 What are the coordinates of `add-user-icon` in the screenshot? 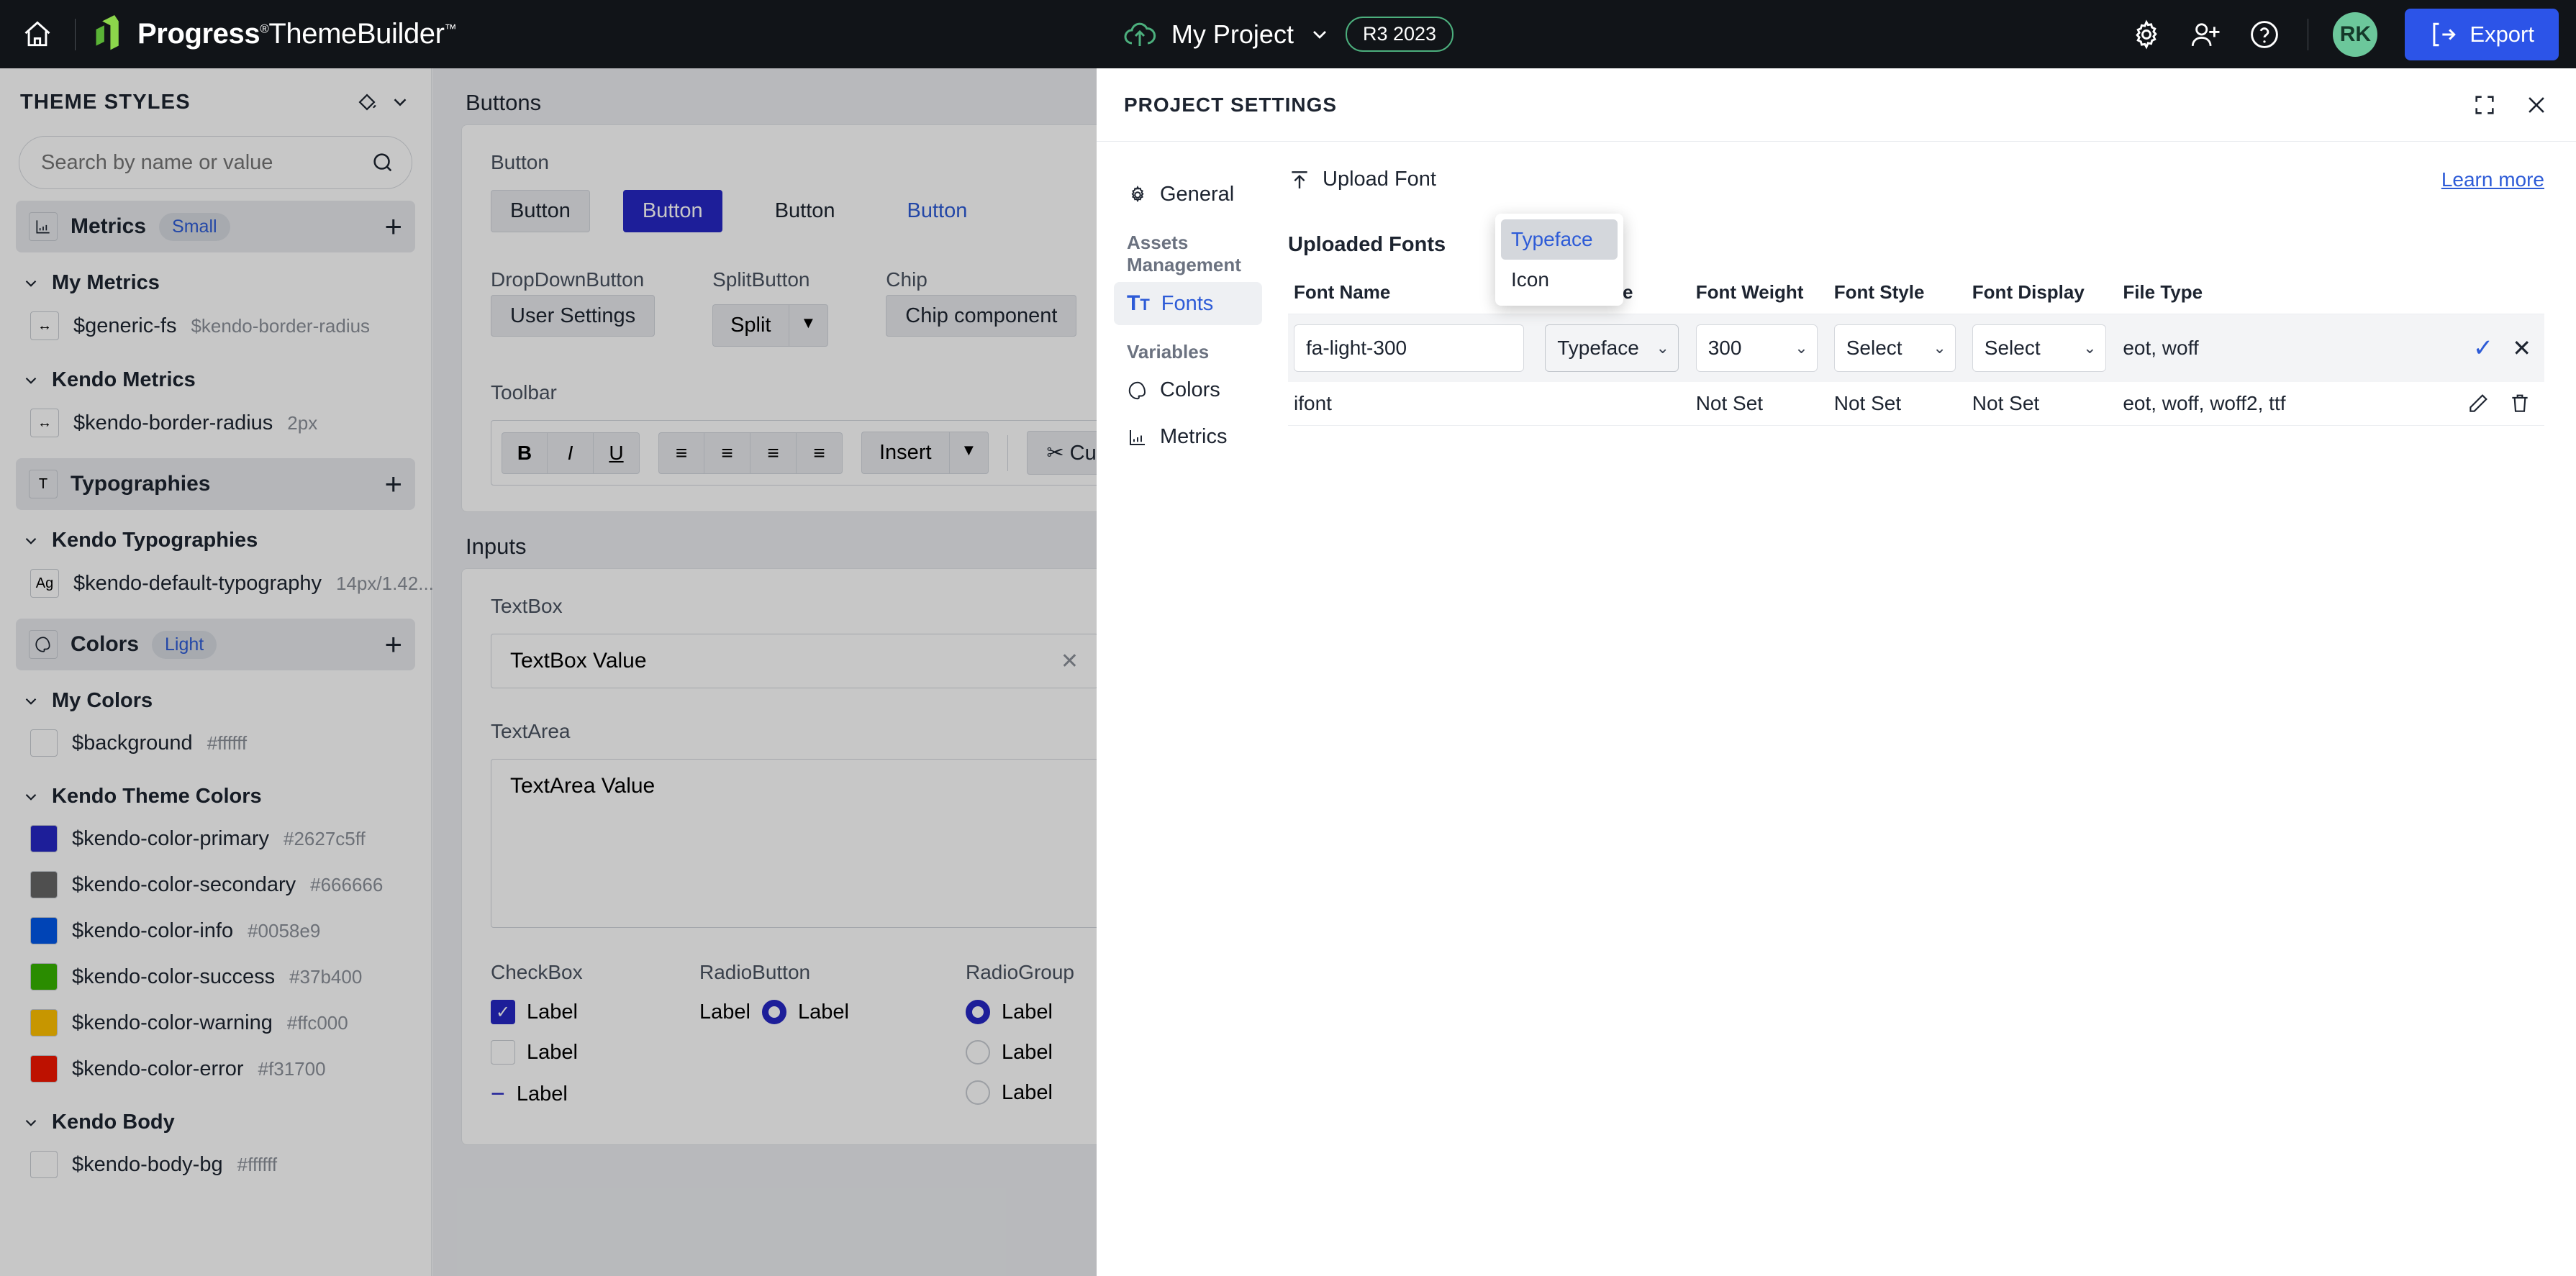 It's located at (2205, 34).